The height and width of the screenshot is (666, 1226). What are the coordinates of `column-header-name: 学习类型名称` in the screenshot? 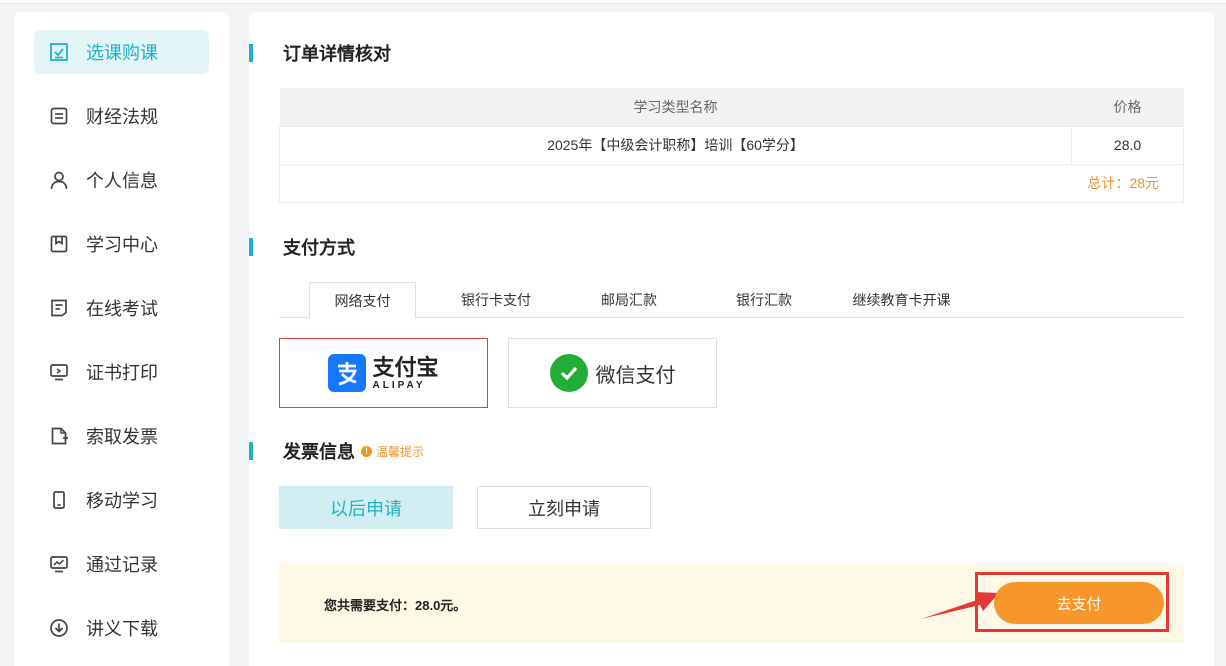 It's located at (675, 107).